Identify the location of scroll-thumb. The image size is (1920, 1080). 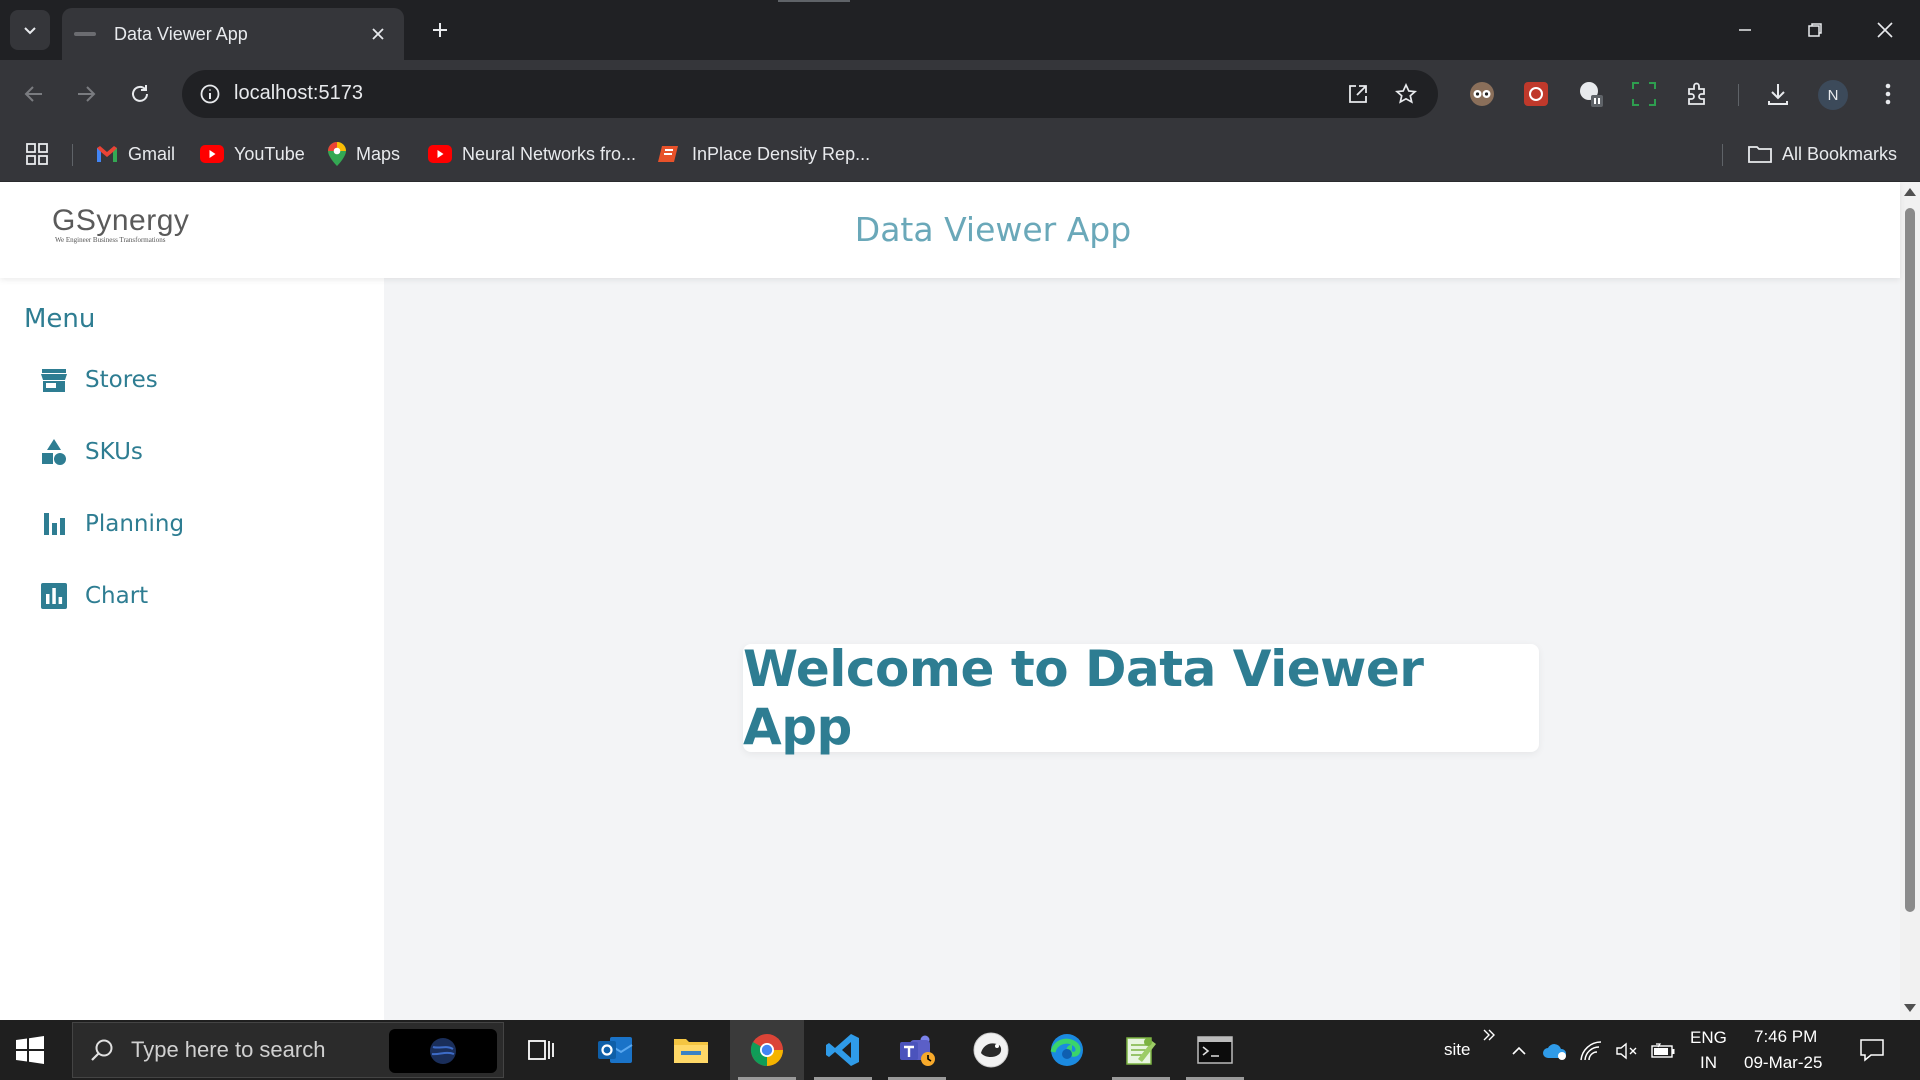
(1910, 560).